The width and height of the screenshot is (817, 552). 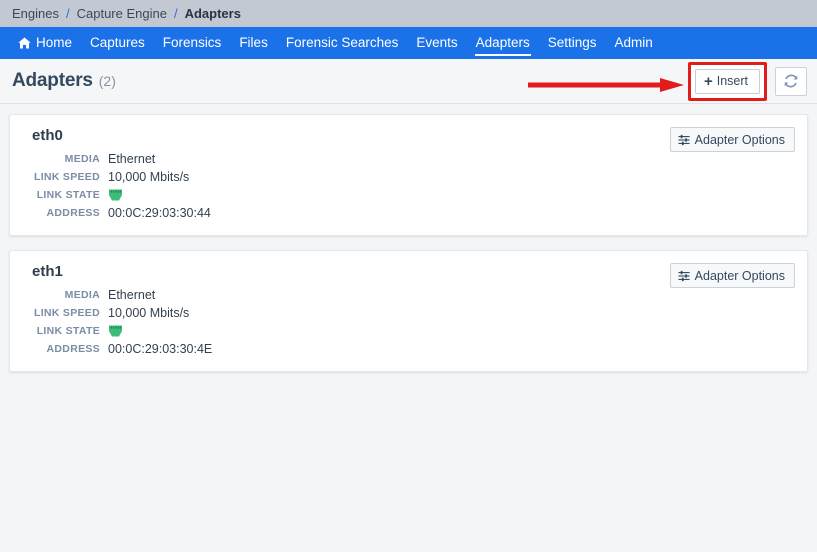 I want to click on nav-item-label: Captures, so click(x=117, y=43).